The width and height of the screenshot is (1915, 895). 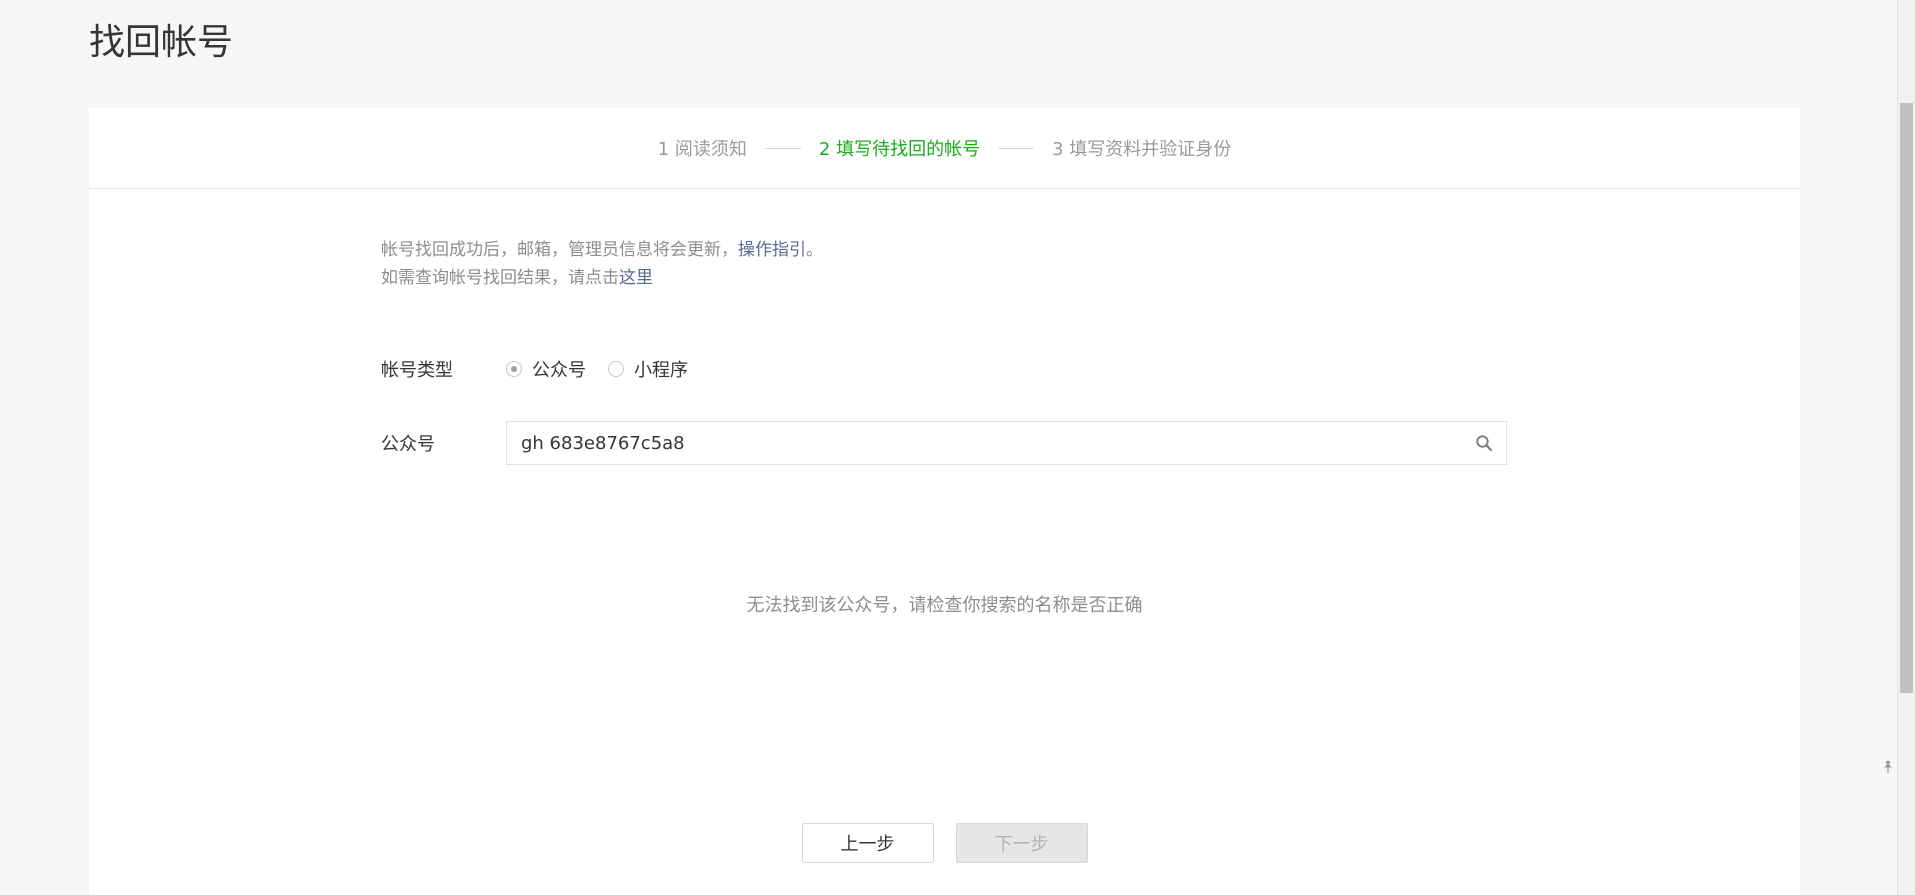 What do you see at coordinates (814, 250) in the screenshot?
I see `notice-line-1-end: 。` at bounding box center [814, 250].